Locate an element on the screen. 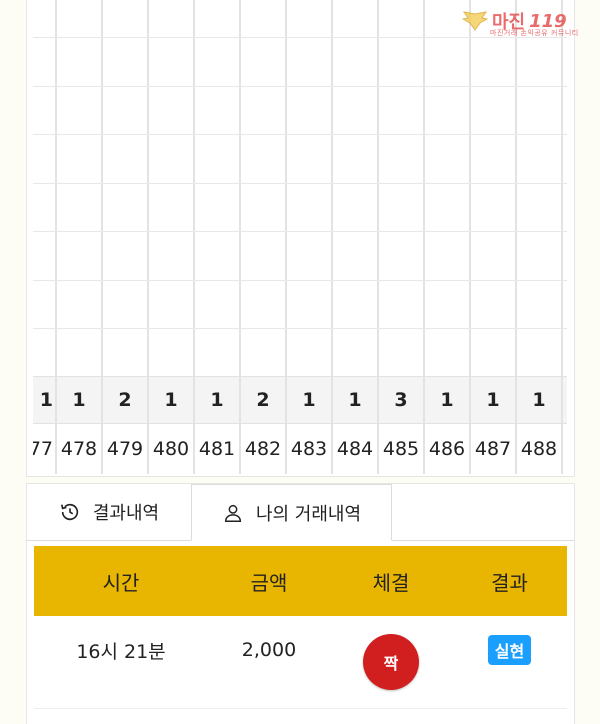 The image size is (600, 724). header-result: 결과 is located at coordinates (509, 582).